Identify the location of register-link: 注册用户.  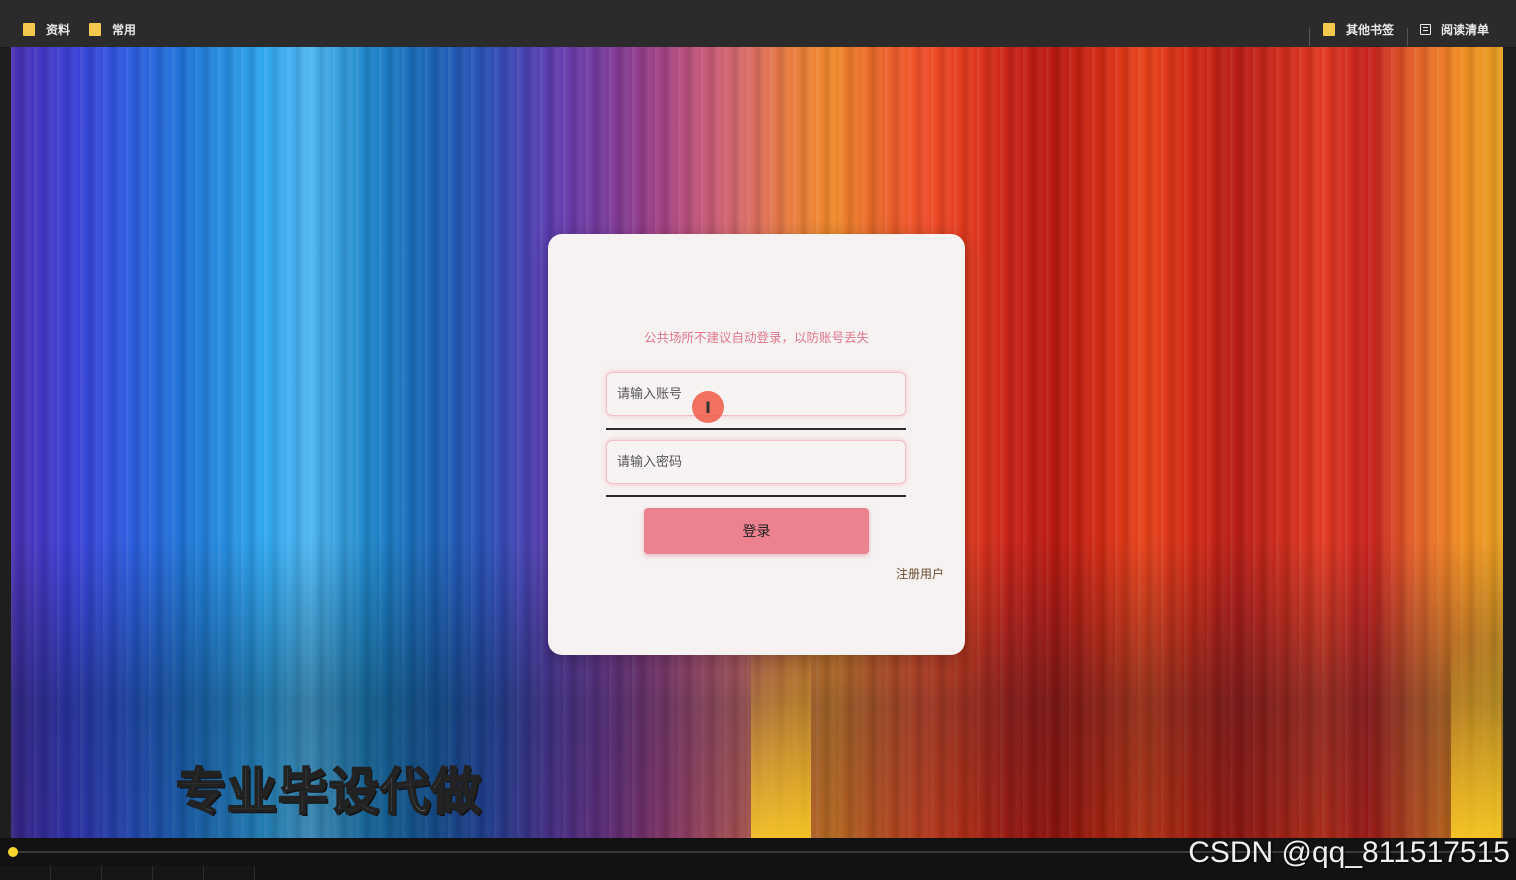
(920, 573).